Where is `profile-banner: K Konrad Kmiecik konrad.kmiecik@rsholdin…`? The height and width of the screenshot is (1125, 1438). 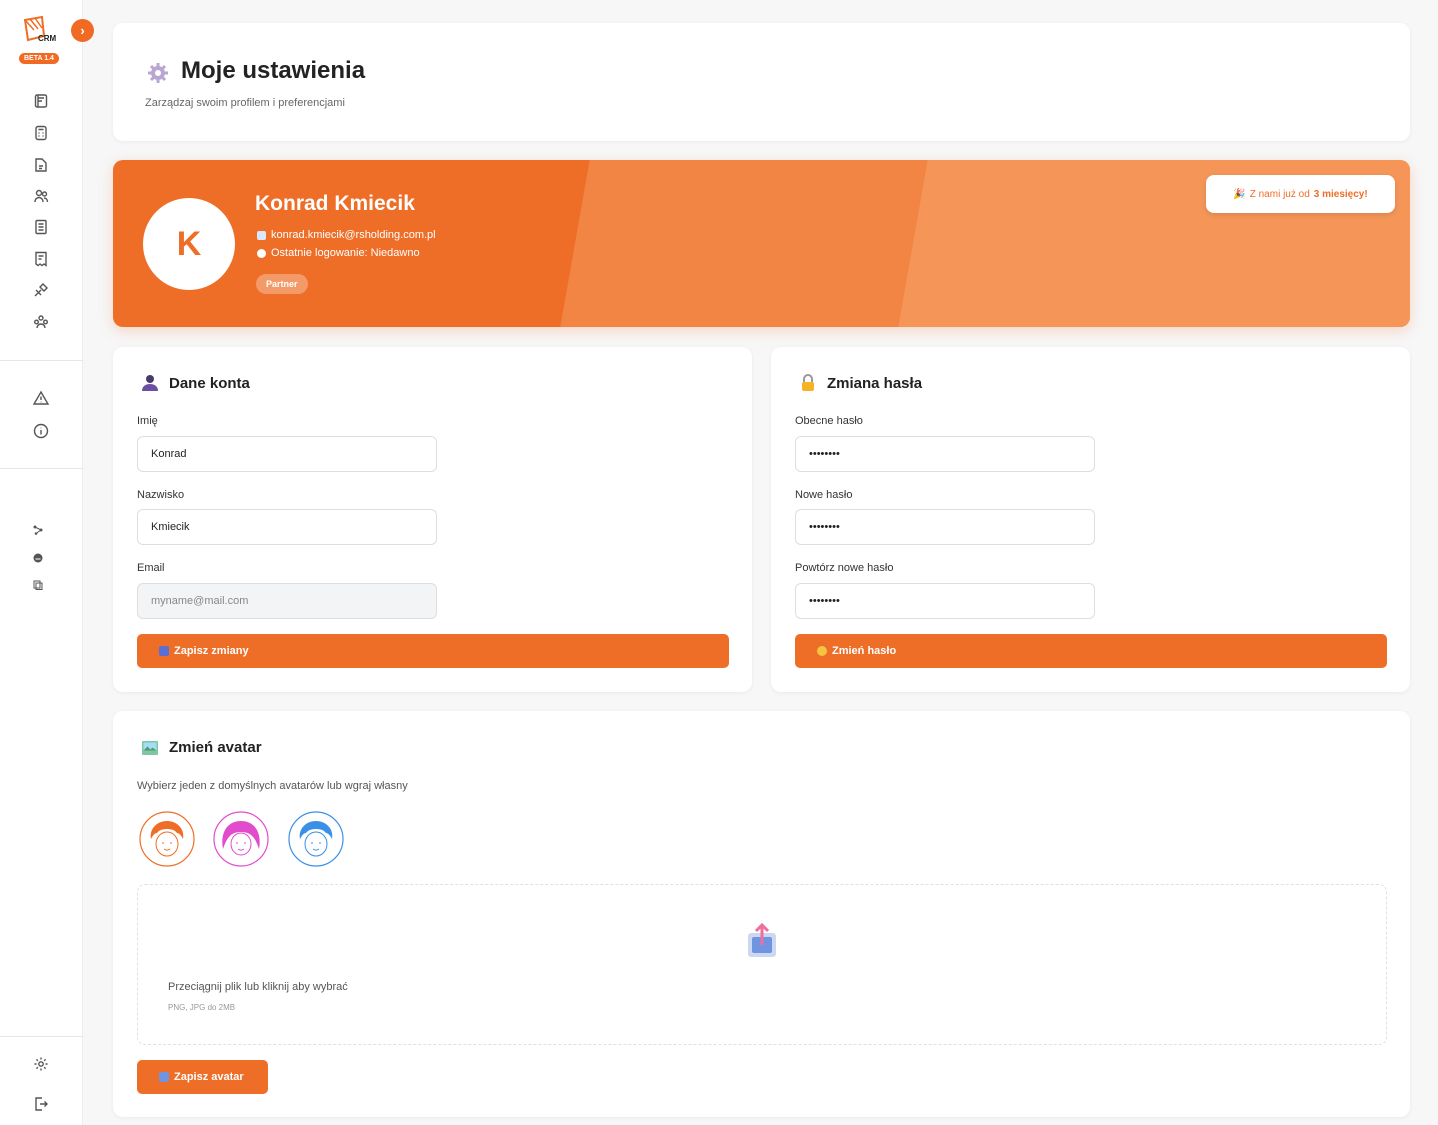
profile-banner: K Konrad Kmiecik konrad.kmiecik@rsholdin… is located at coordinates (761, 243).